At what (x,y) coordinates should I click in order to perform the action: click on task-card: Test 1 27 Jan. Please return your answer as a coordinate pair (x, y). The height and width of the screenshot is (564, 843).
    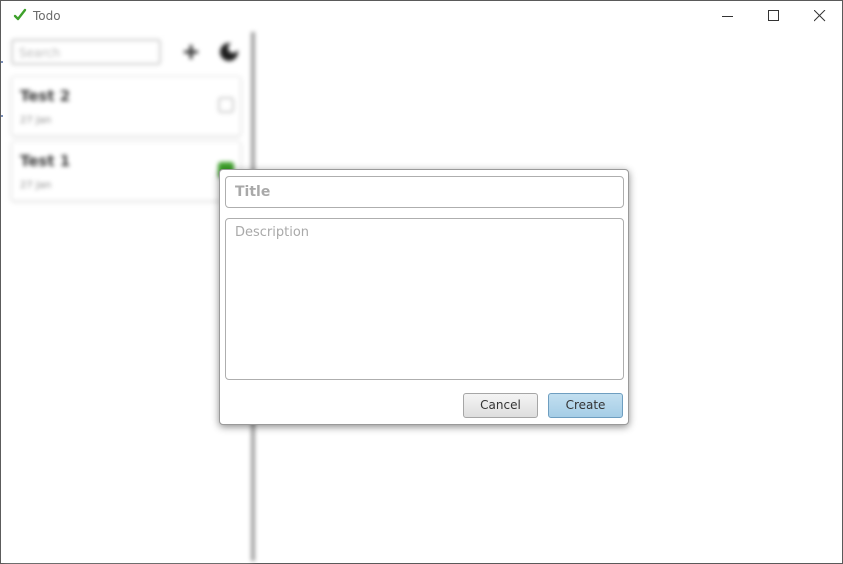
    Looking at the image, I should click on (126, 171).